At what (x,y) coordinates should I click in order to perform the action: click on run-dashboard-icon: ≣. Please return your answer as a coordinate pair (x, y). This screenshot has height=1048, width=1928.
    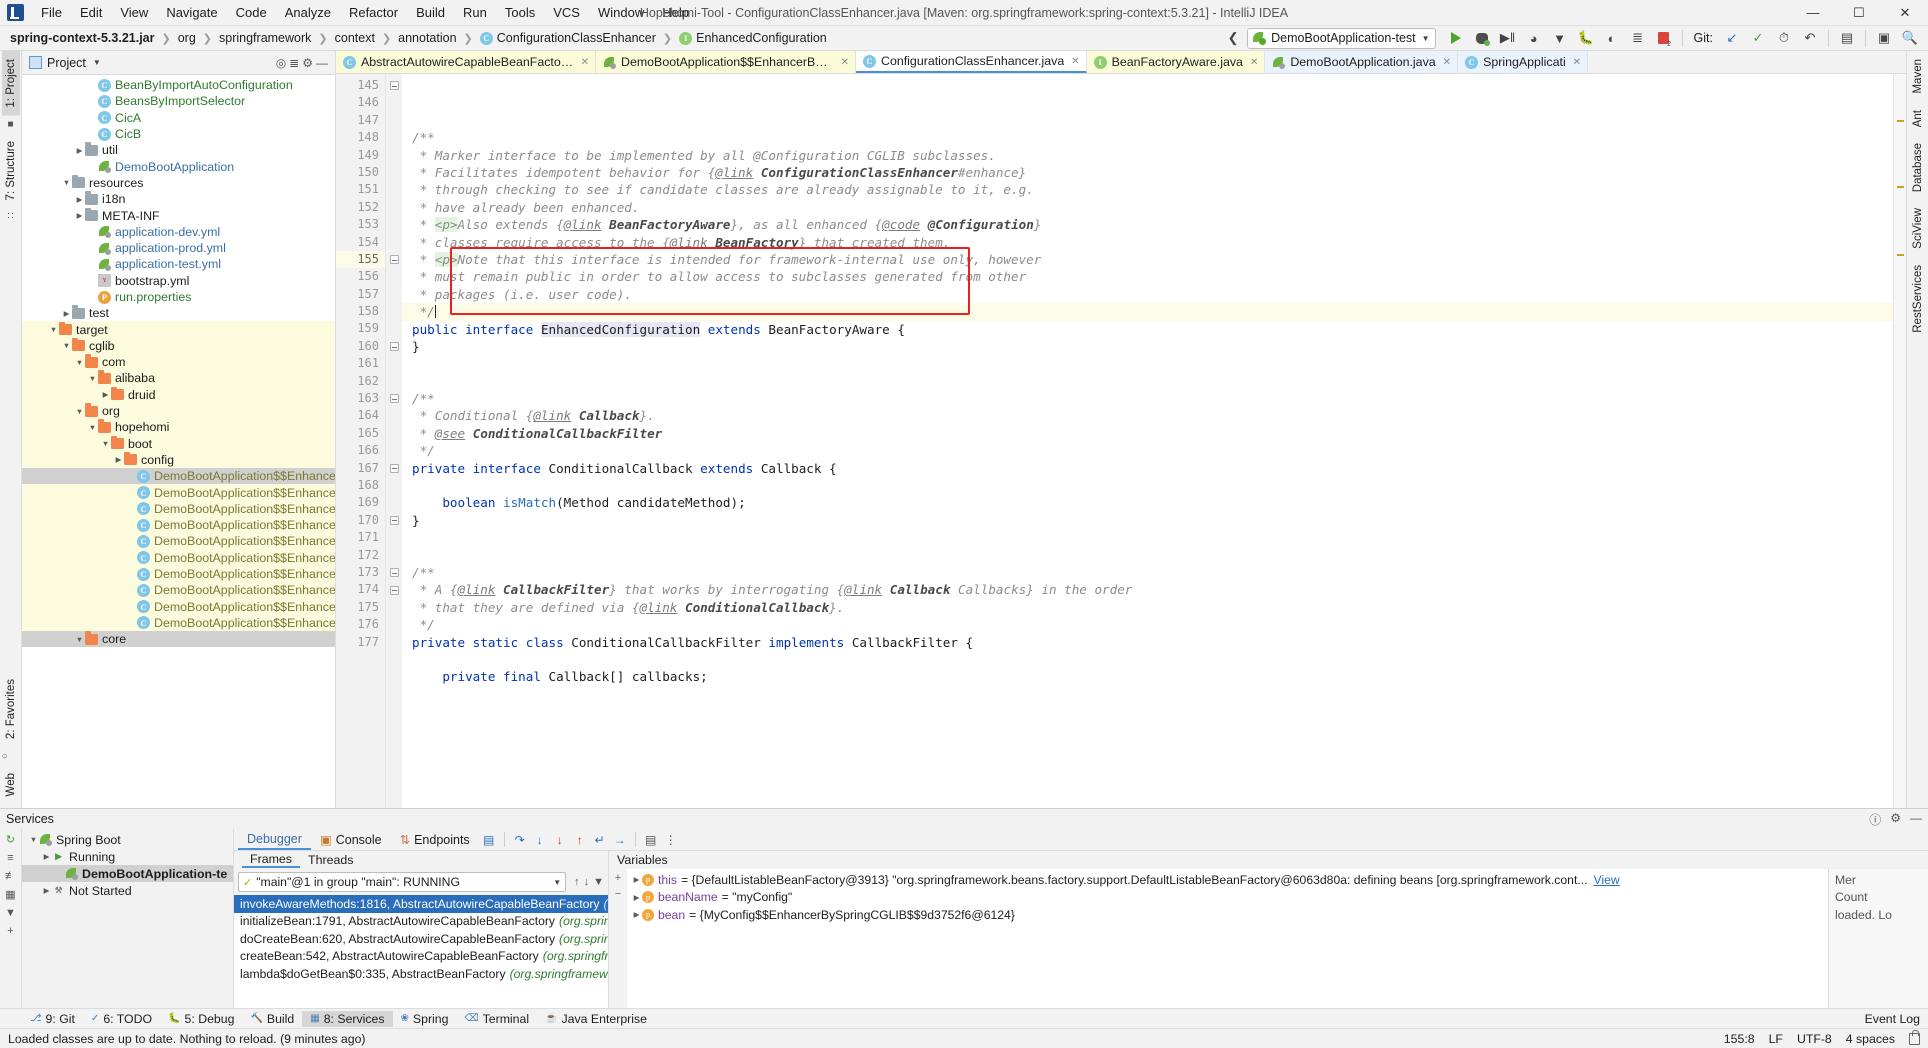
    Looking at the image, I should click on (1638, 38).